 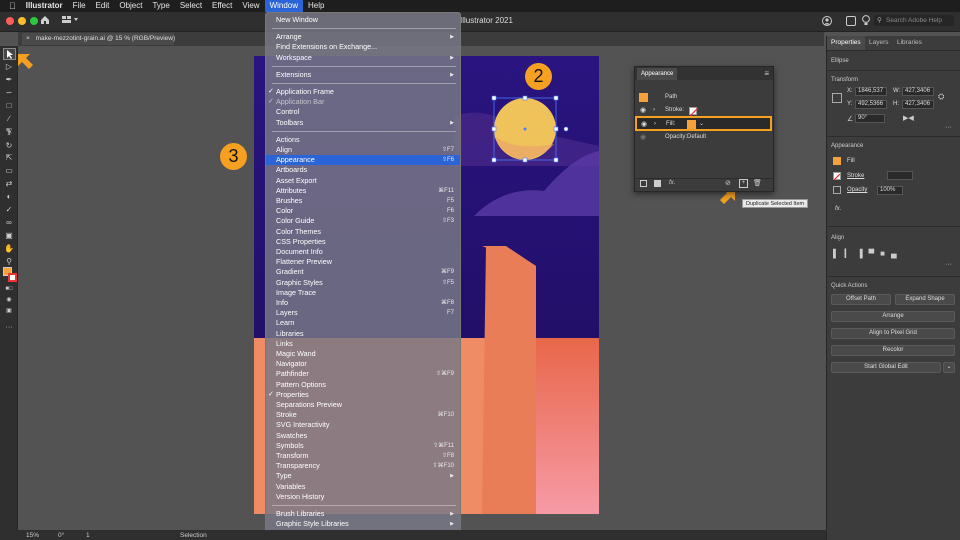 What do you see at coordinates (191, 6) in the screenshot?
I see `menu-select: Select` at bounding box center [191, 6].